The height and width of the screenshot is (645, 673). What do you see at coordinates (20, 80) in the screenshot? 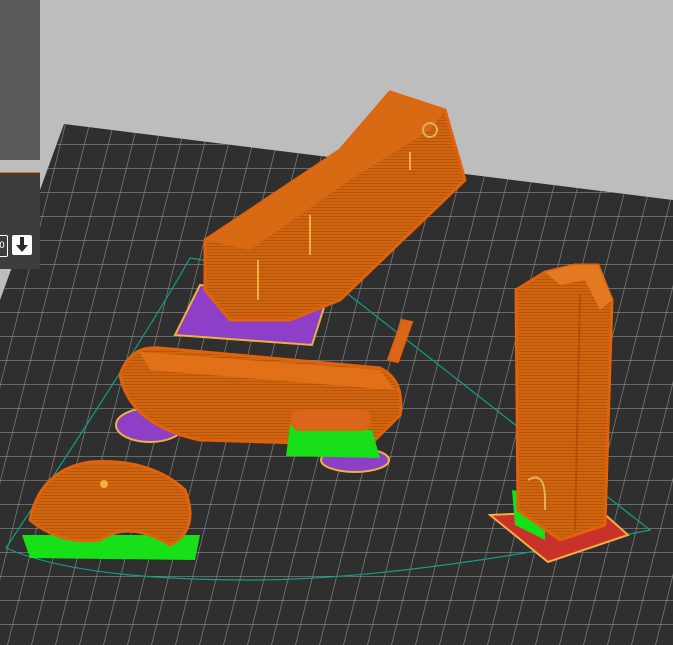
I see `left-panel` at bounding box center [20, 80].